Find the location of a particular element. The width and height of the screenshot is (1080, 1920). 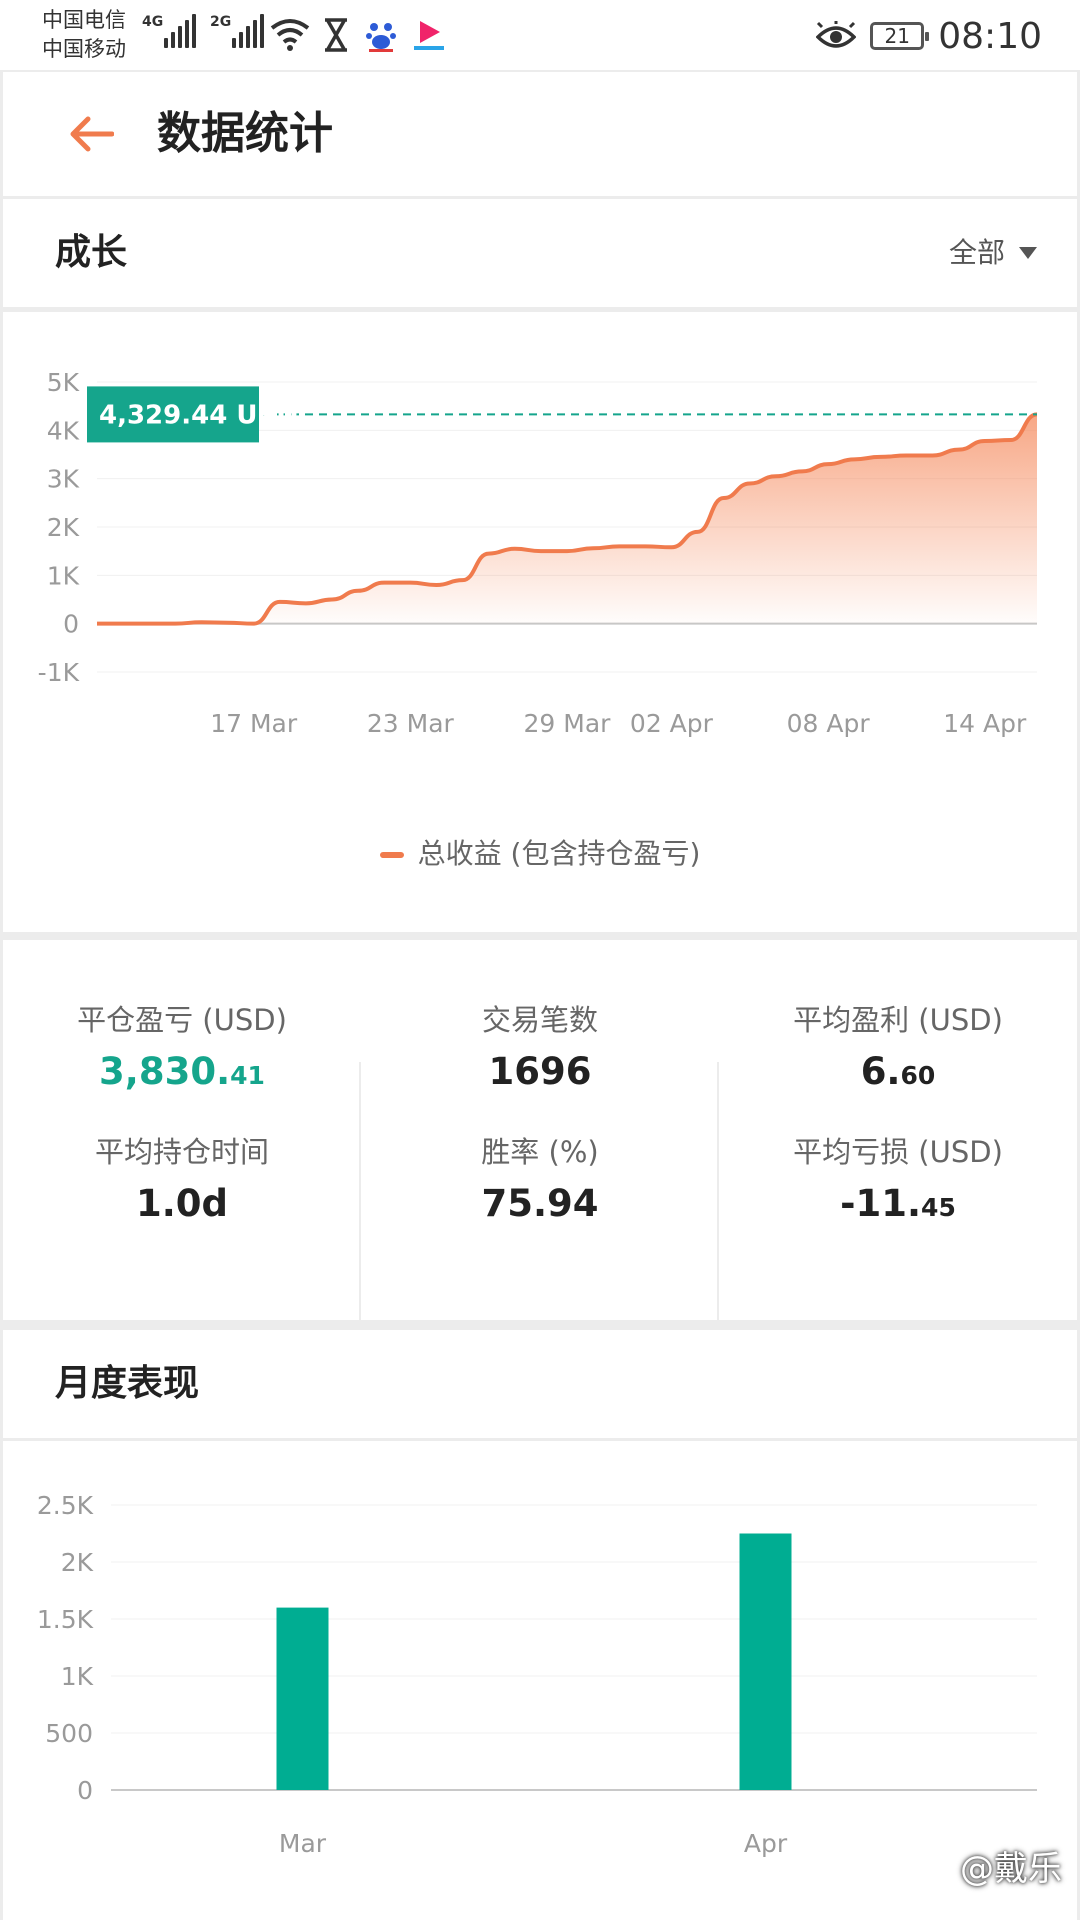

eye-icon is located at coordinates (836, 34).